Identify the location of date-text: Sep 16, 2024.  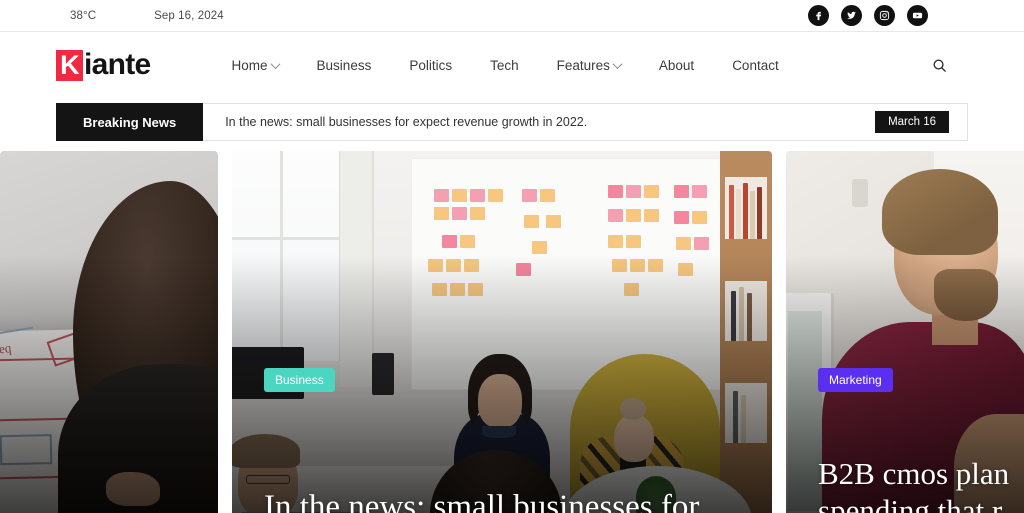
(189, 15).